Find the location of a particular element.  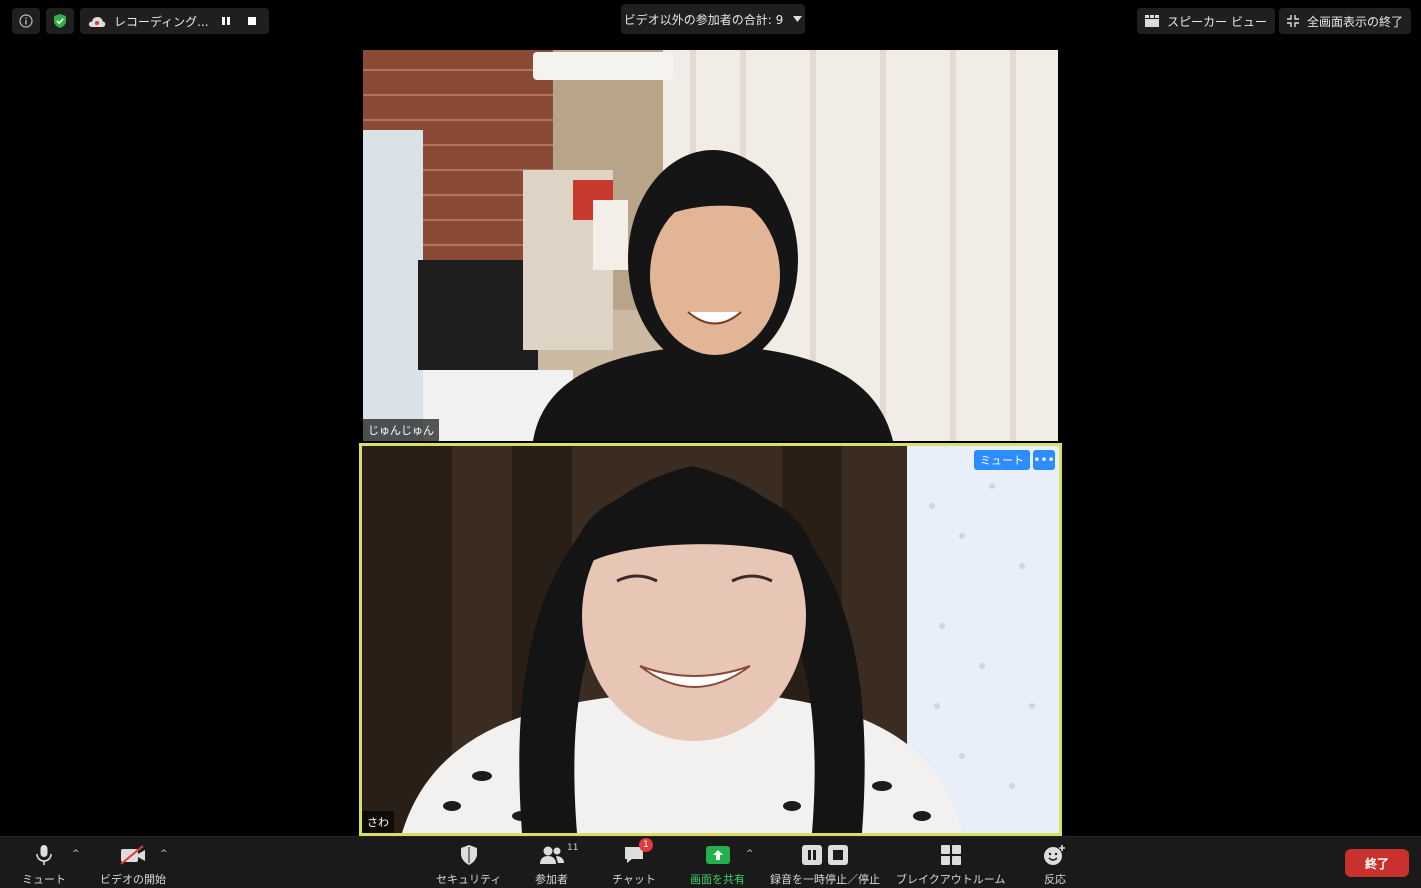

mute-label: ミュート is located at coordinates (44, 879).